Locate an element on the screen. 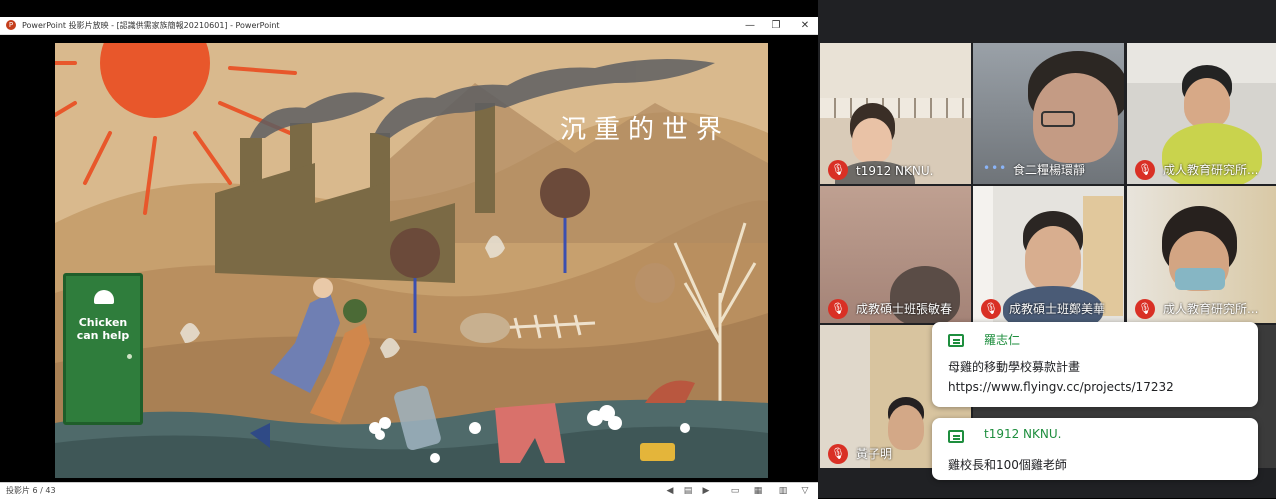 Image resolution: width=1276 pixels, height=499 pixels. participant-name: 黃子明 is located at coordinates (874, 454).